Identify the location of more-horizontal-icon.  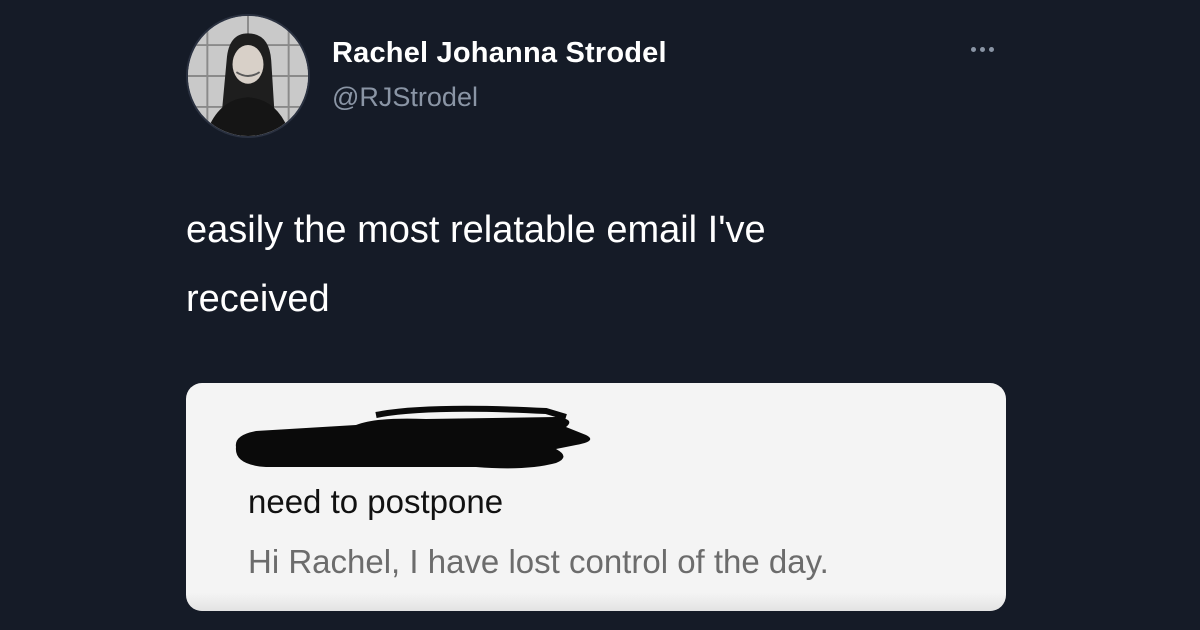
(973, 49).